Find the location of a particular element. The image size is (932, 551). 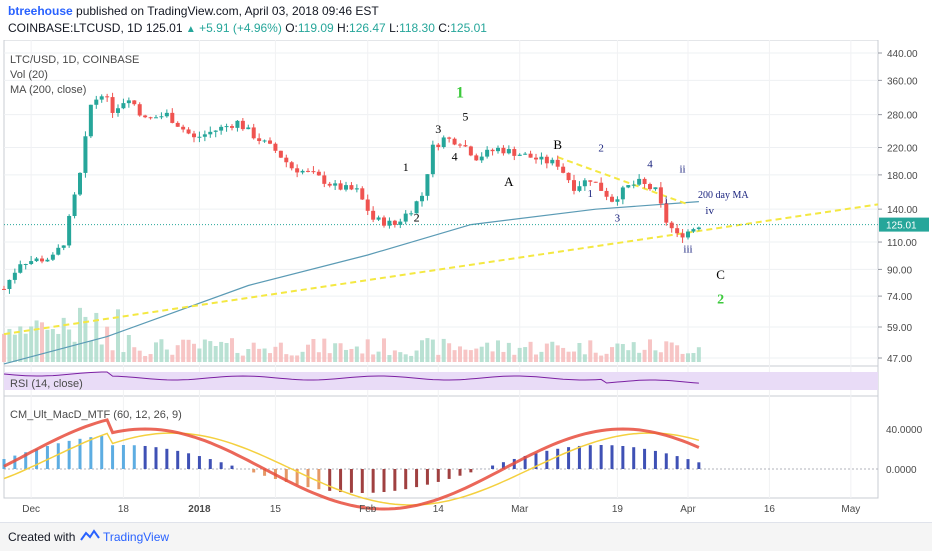

rsi-band is located at coordinates (441, 381).